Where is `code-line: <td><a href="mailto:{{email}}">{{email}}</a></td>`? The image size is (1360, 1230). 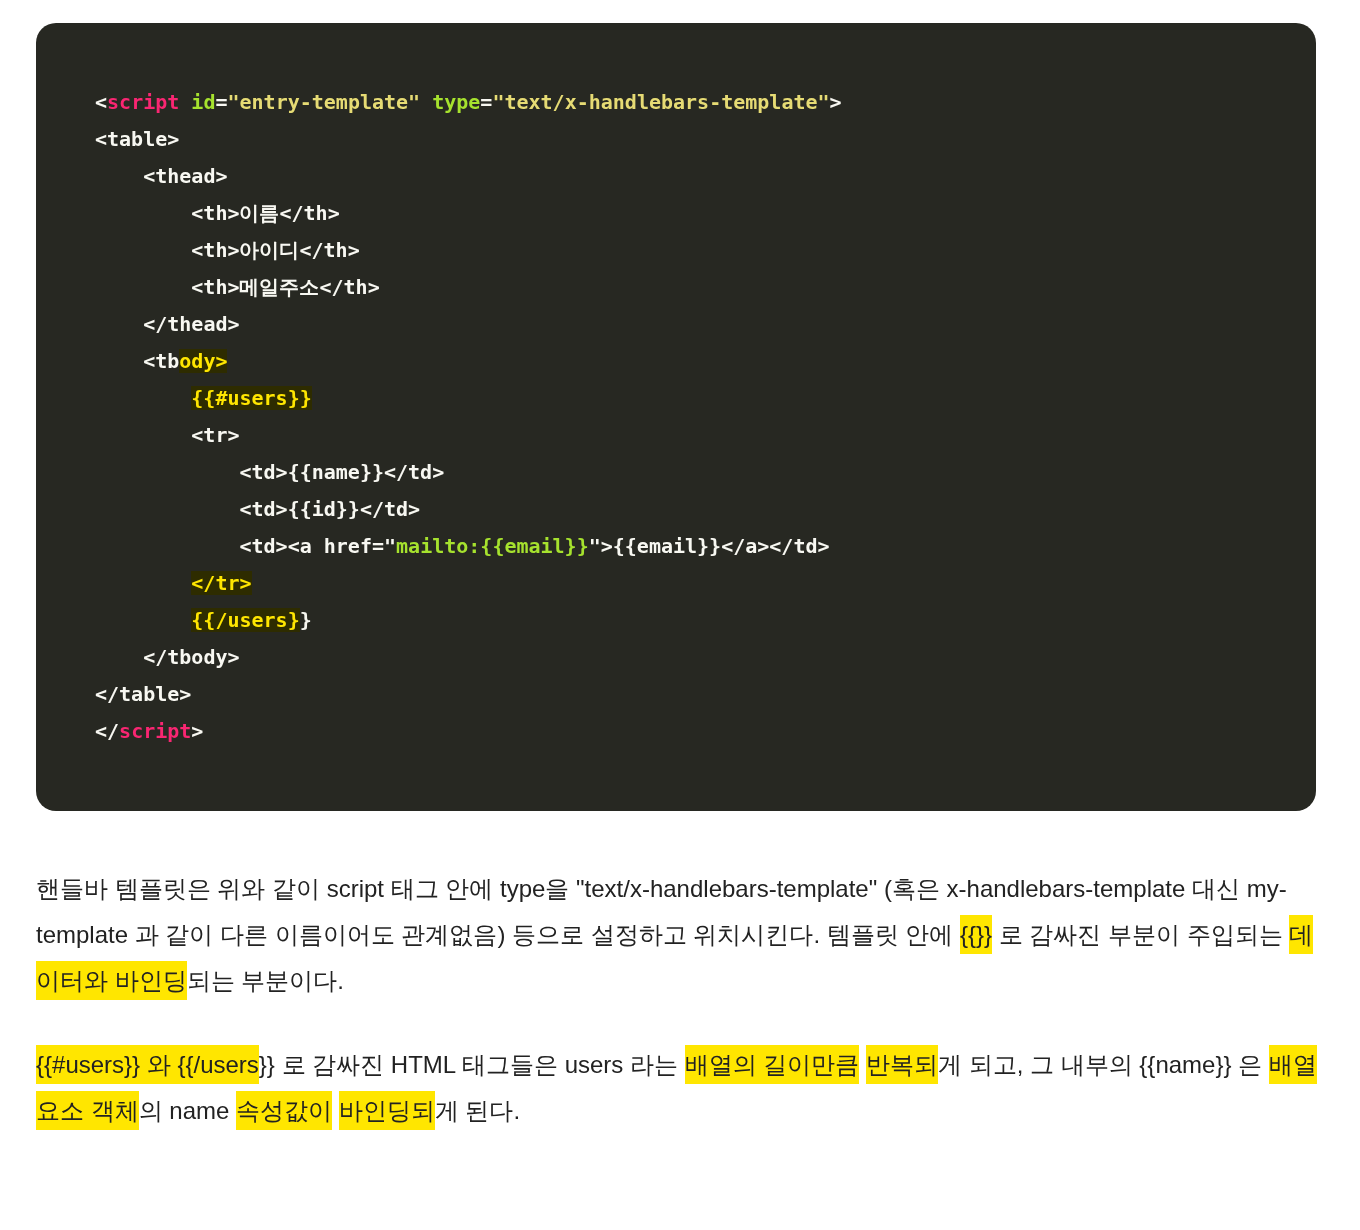
code-line: <td><a href="mailto:{{email}}">{{email}}</a></td> is located at coordinates (534, 546).